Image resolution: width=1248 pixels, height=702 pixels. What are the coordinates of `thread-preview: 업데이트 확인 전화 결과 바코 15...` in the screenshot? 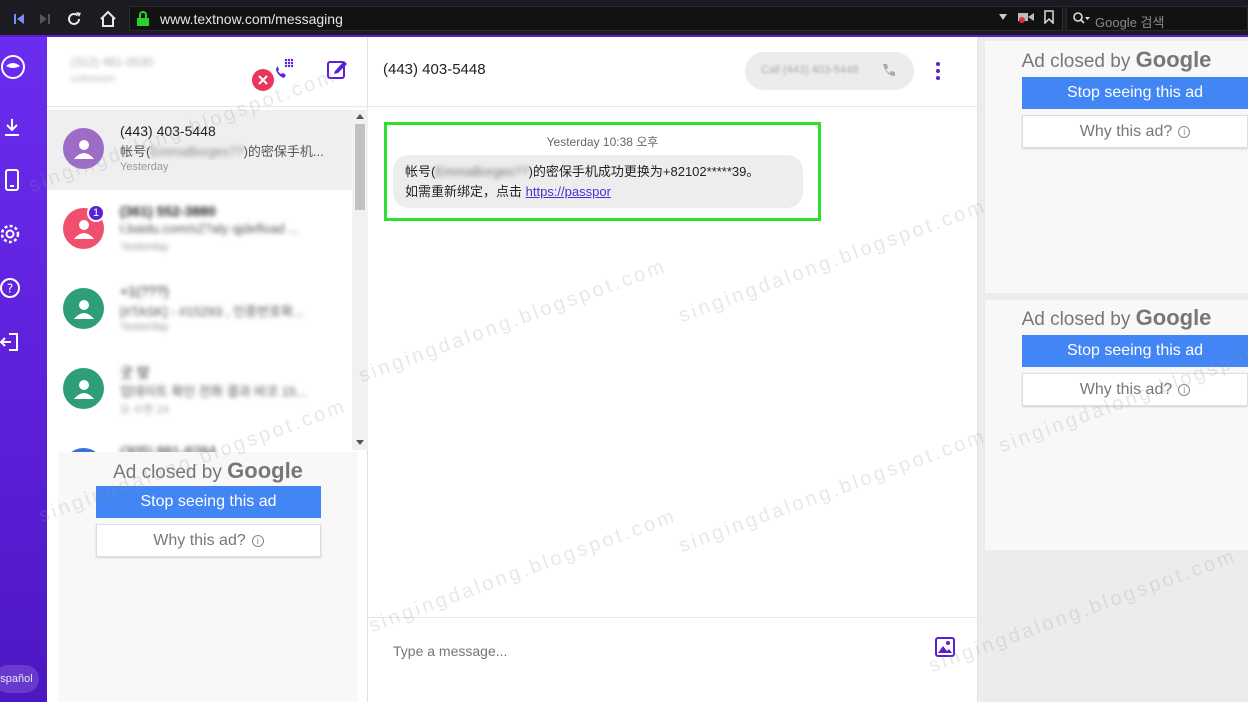 It's located at (213, 391).